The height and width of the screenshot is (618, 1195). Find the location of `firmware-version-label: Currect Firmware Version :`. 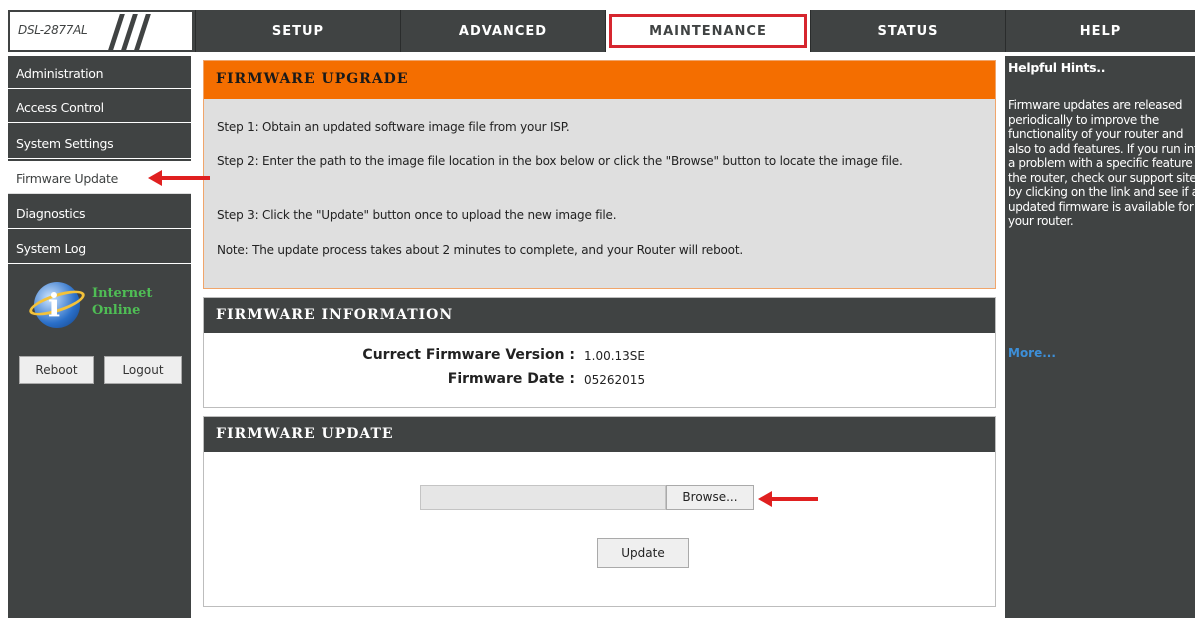

firmware-version-label: Currect Firmware Version : is located at coordinates (468, 355).